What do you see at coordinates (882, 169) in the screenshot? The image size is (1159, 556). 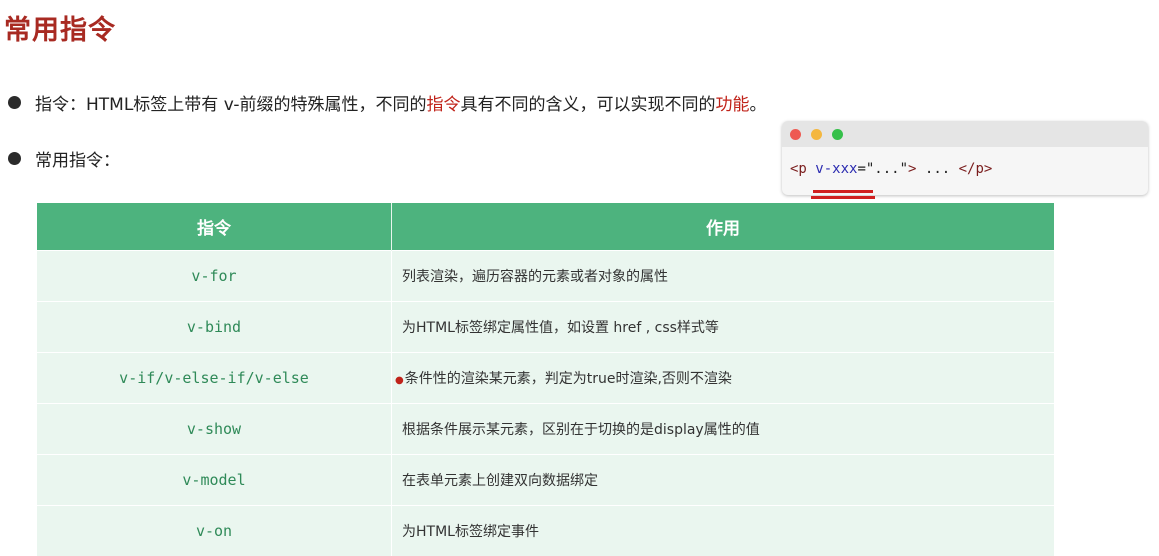 I see `code-attr-value: ="..."` at bounding box center [882, 169].